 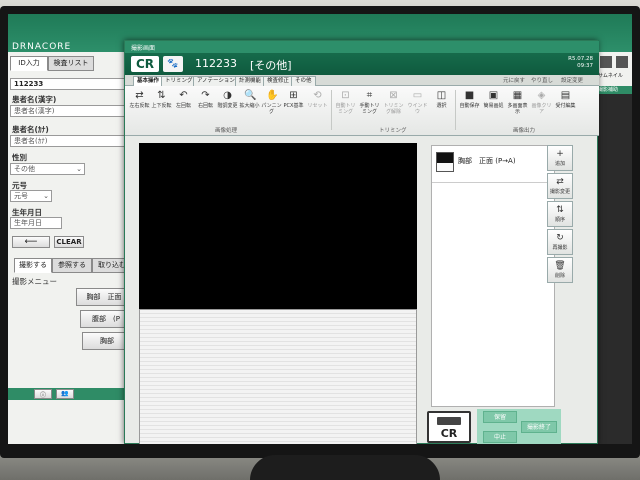 I want to click on change-exam-button: ⇄ 撮影変更, so click(x=560, y=186).